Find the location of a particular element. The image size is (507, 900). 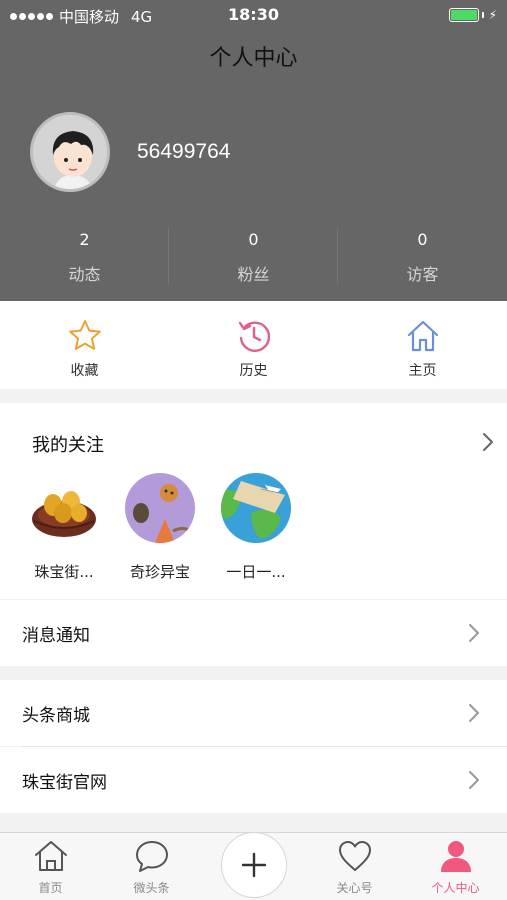

quick-actions: 收藏 历史 主页 is located at coordinates (253, 345).